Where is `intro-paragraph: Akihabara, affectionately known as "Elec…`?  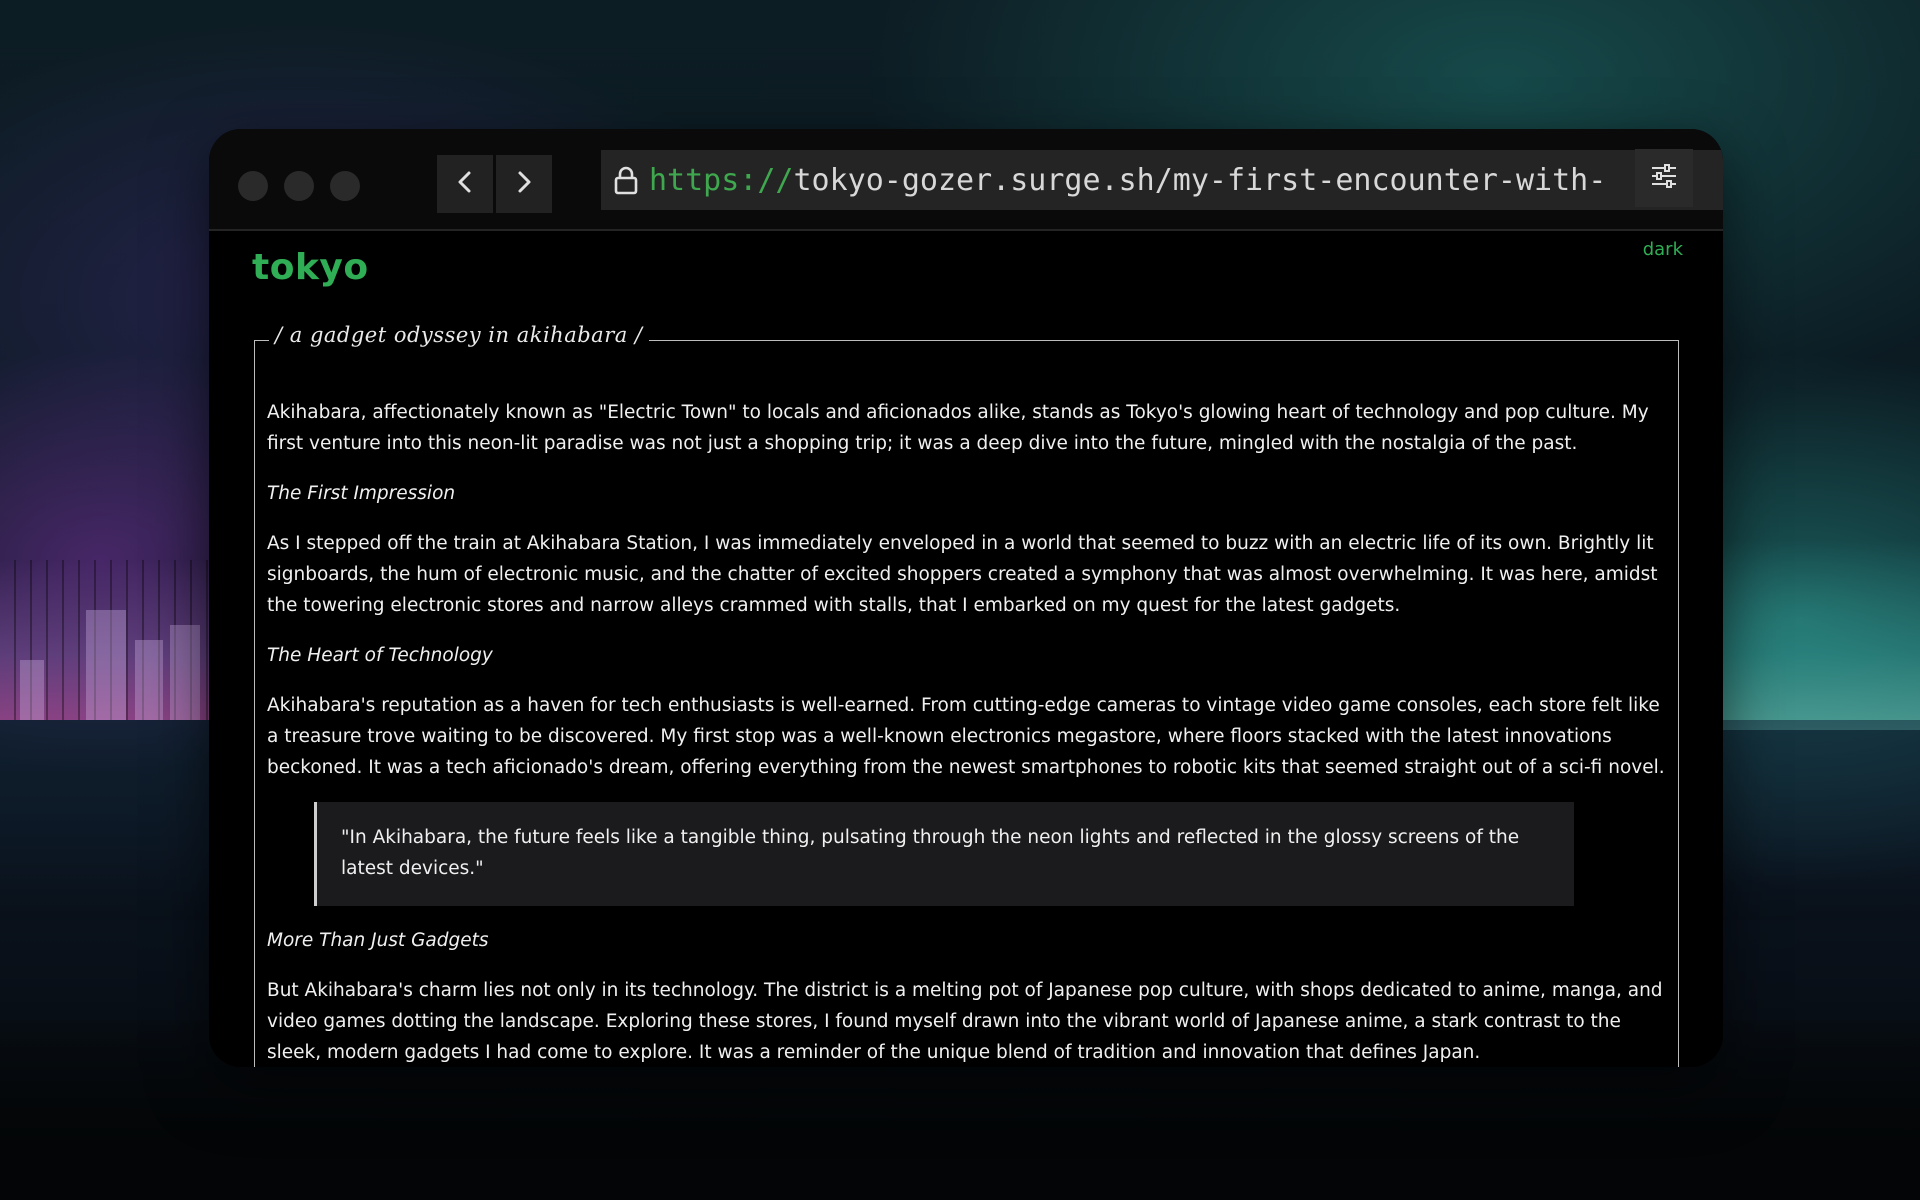
intro-paragraph: Akihabara, affectionately known as "Elec… is located at coordinates (958, 428).